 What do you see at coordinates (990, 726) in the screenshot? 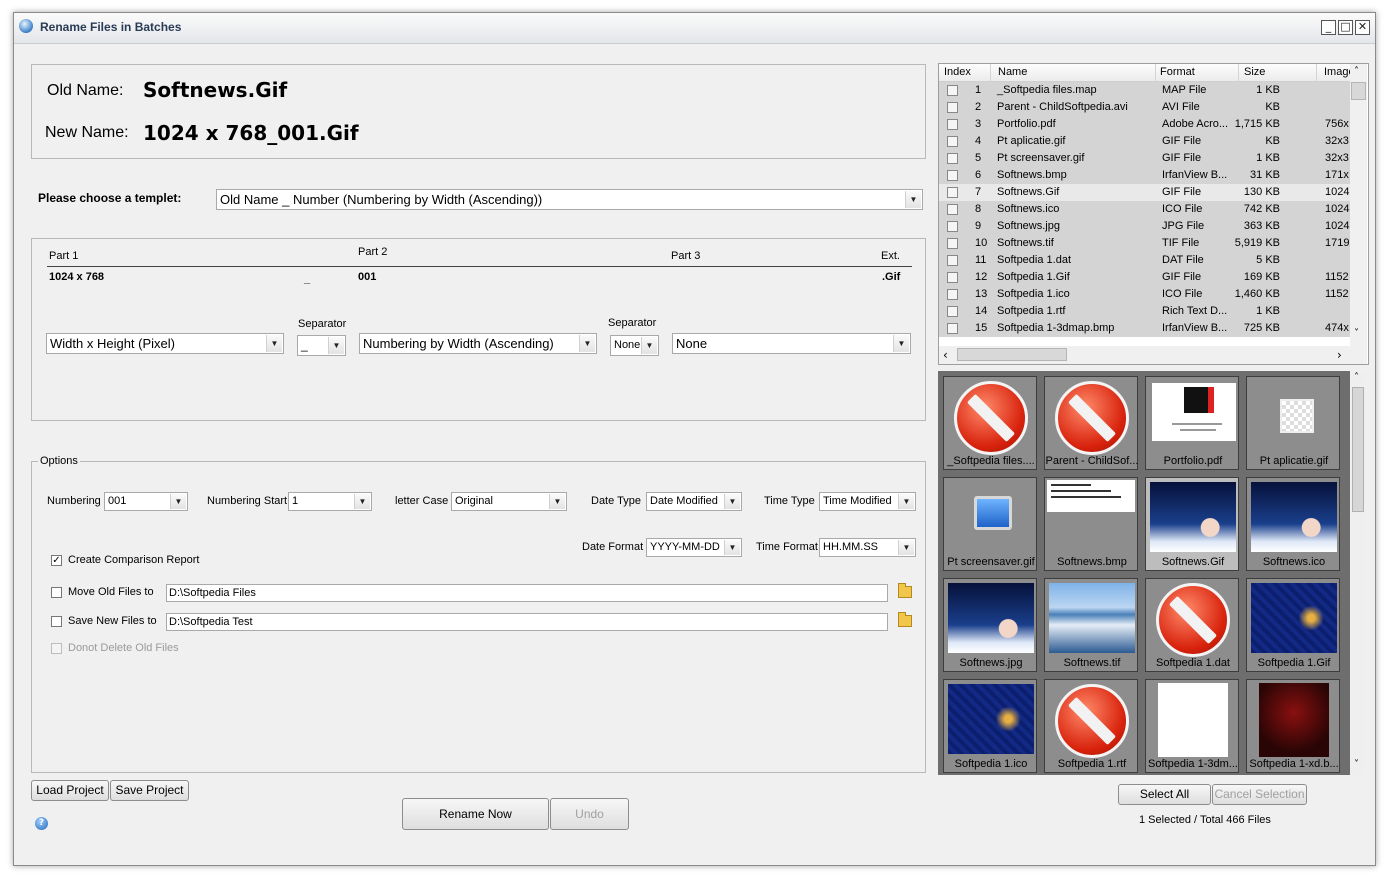
I see `thumbnail-item: Softpedia 1.ico` at bounding box center [990, 726].